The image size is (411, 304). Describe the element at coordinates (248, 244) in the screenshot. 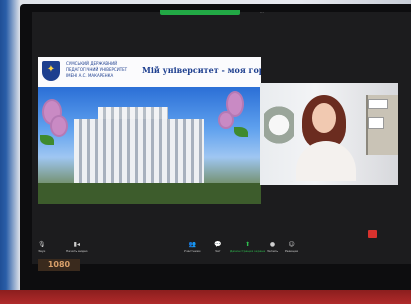

I see `share-screen-icon: ⬆` at that location.